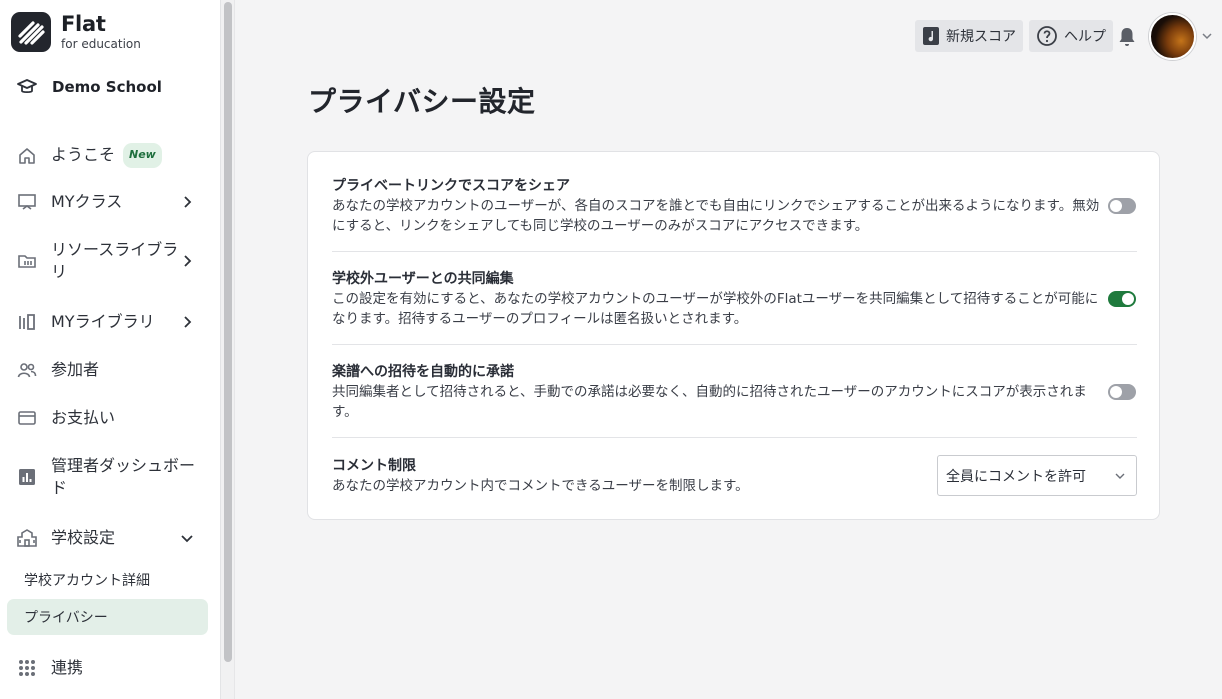 This screenshot has height=699, width=1222. What do you see at coordinates (101, 44) in the screenshot?
I see `brand-subtitle: for education` at bounding box center [101, 44].